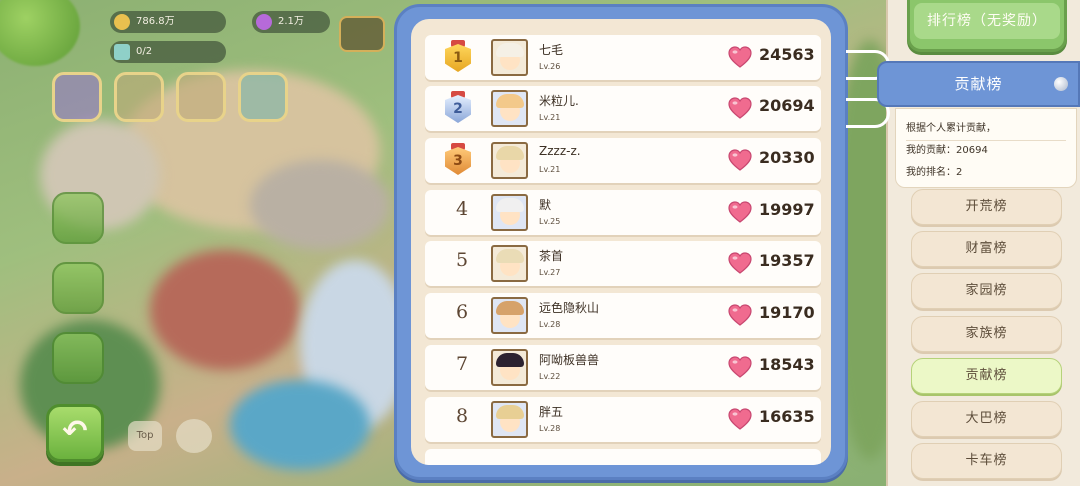 The width and height of the screenshot is (1080, 486). What do you see at coordinates (623, 419) in the screenshot?
I see `leaderboard-row: 8 胖五 Lv.28 16635` at bounding box center [623, 419].